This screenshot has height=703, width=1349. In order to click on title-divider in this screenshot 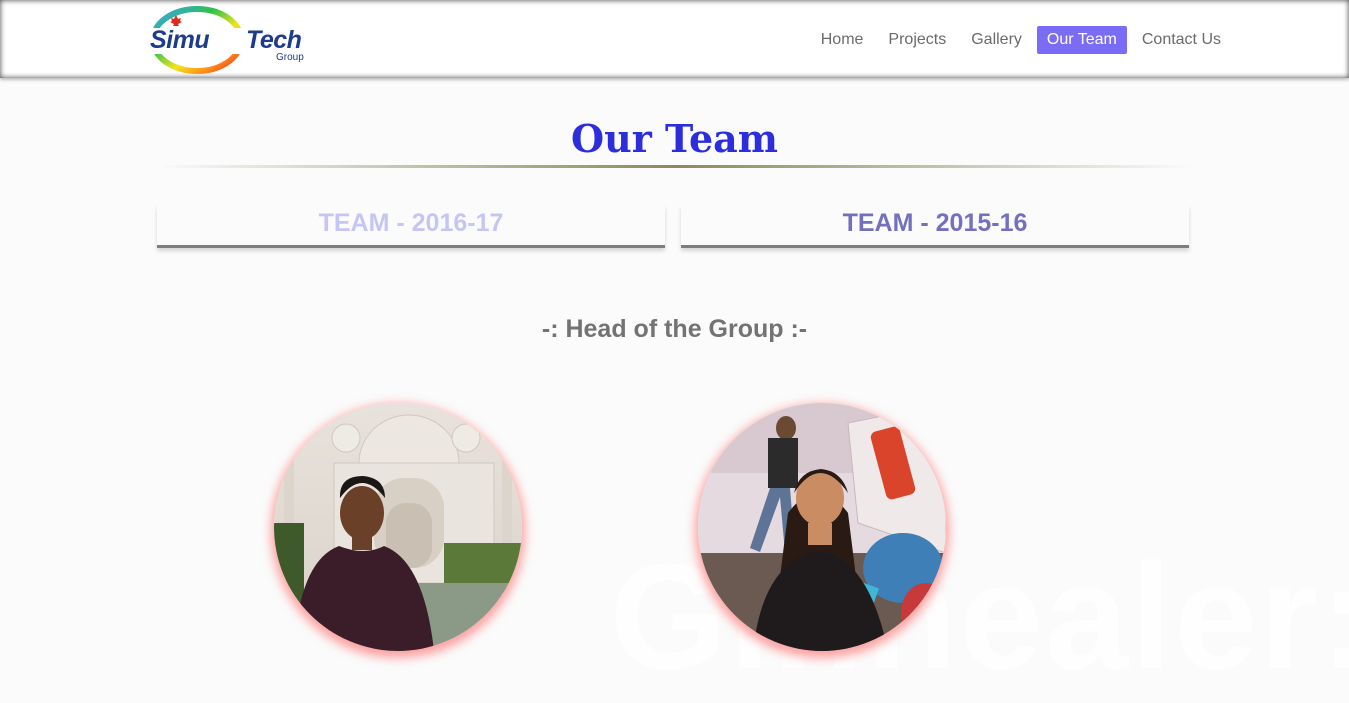, I will do `click(675, 166)`.